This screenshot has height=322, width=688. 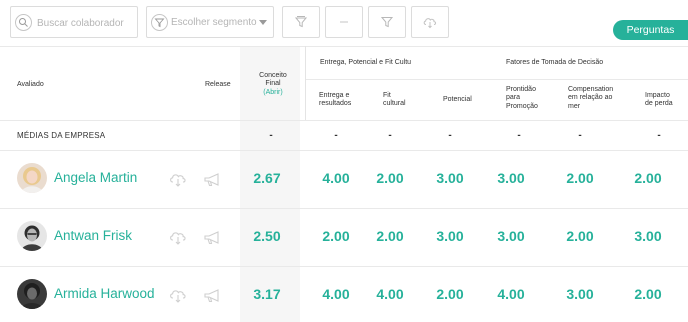 What do you see at coordinates (390, 294) in the screenshot?
I see `score-fit: 4.00` at bounding box center [390, 294].